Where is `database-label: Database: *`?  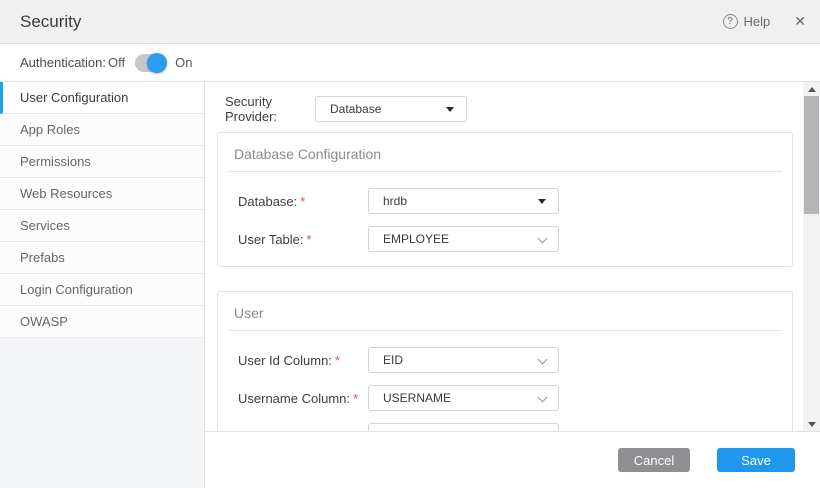
database-label: Database: * is located at coordinates (272, 201).